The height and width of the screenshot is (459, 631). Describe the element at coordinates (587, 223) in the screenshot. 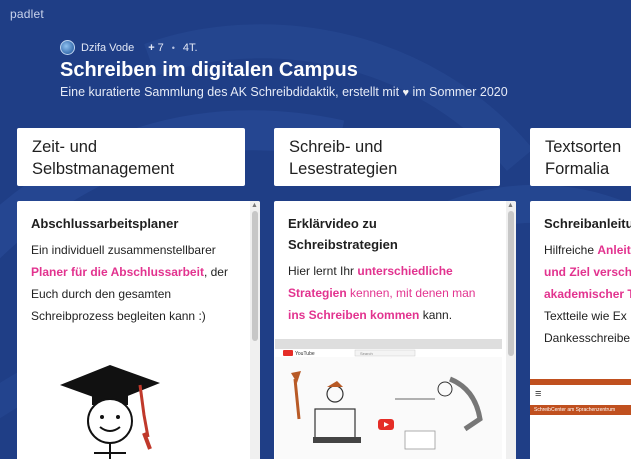

I see `post-title: Schreibanleitu` at that location.